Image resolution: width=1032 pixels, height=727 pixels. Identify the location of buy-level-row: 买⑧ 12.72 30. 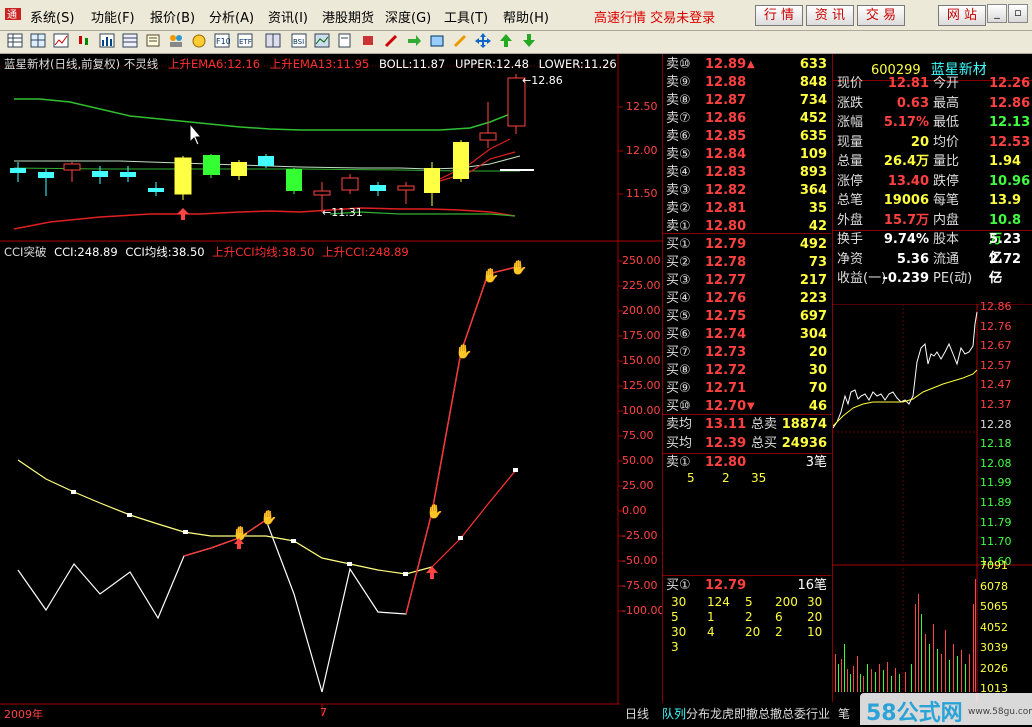
(747, 370).